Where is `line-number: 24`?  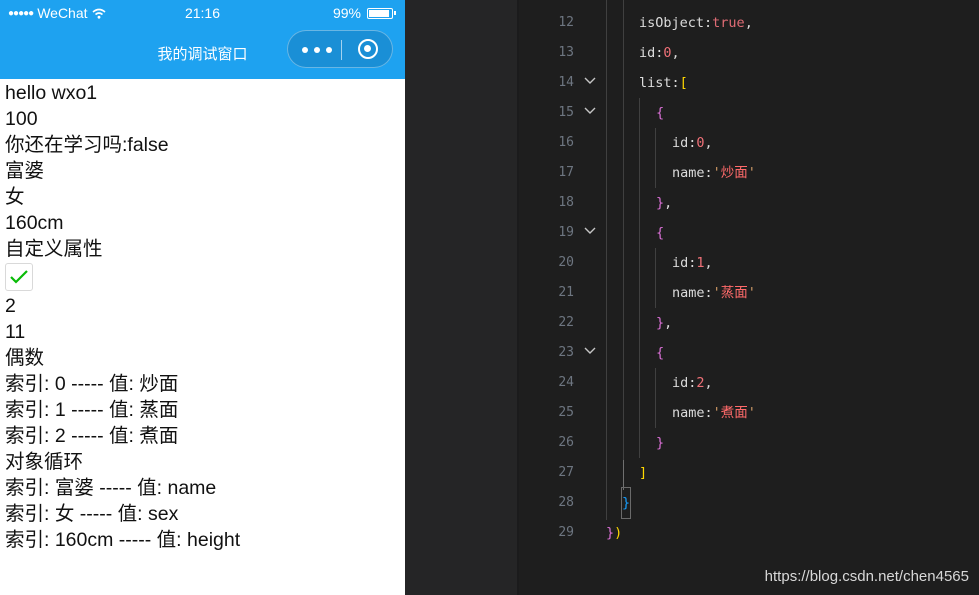 line-number: 24 is located at coordinates (566, 382).